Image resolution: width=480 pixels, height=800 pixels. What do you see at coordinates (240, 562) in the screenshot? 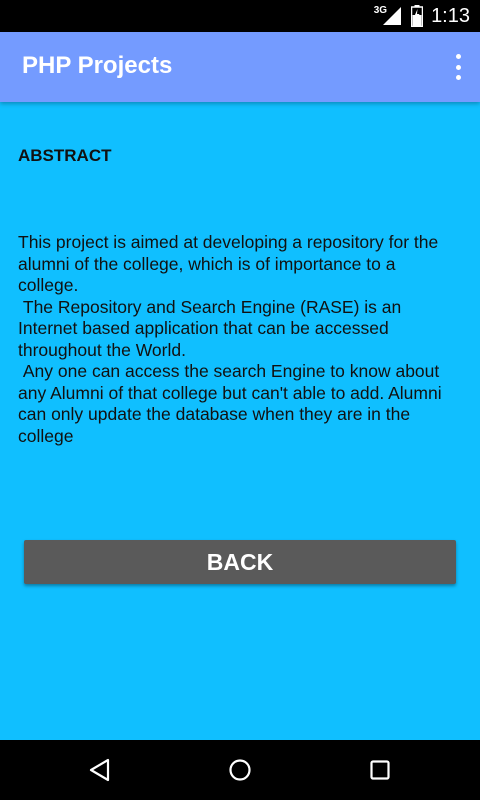
I see `back-button: BACK` at bounding box center [240, 562].